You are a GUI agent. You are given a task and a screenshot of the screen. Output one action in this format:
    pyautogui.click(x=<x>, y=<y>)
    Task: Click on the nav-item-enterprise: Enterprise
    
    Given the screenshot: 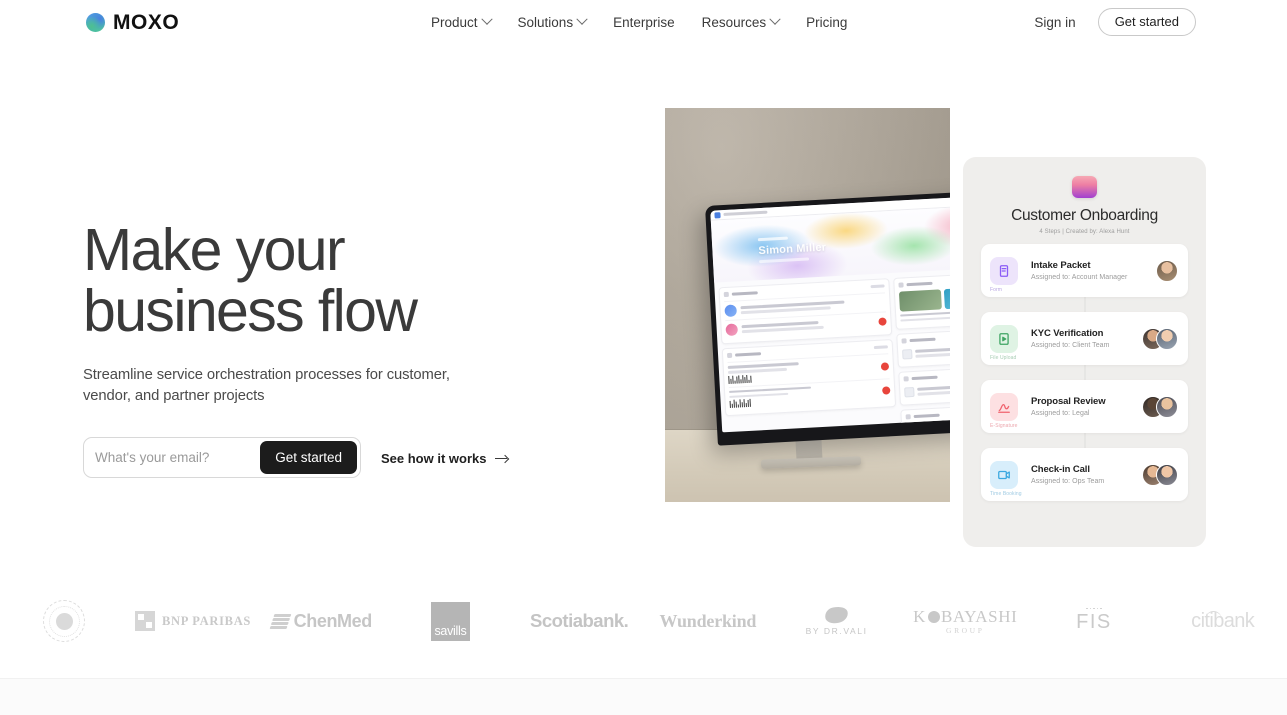 What is the action you would take?
    pyautogui.click(x=644, y=22)
    